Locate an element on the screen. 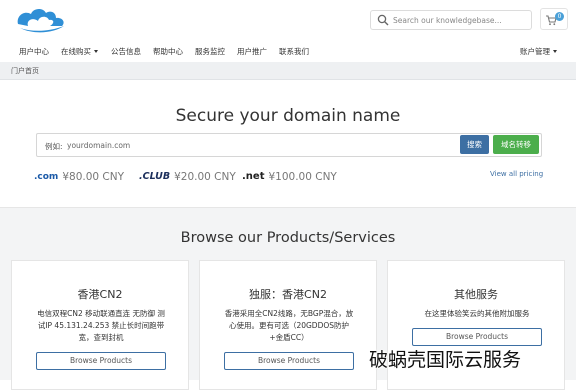 The image size is (576, 390). tld-logo-com: .com is located at coordinates (46, 176).